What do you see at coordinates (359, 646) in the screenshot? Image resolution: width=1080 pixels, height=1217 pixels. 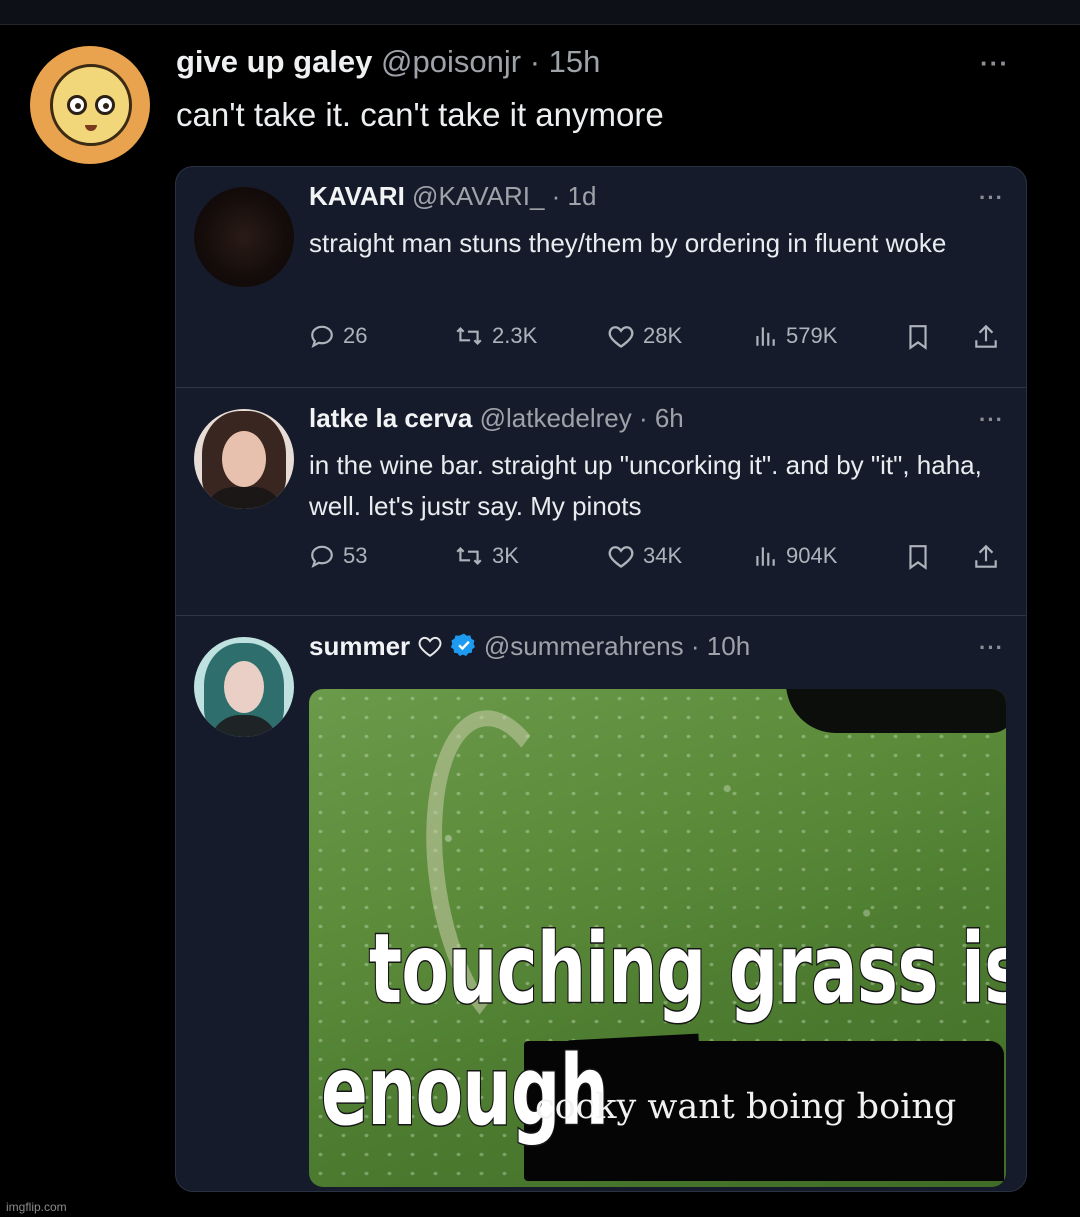 I see `display-name: summer` at bounding box center [359, 646].